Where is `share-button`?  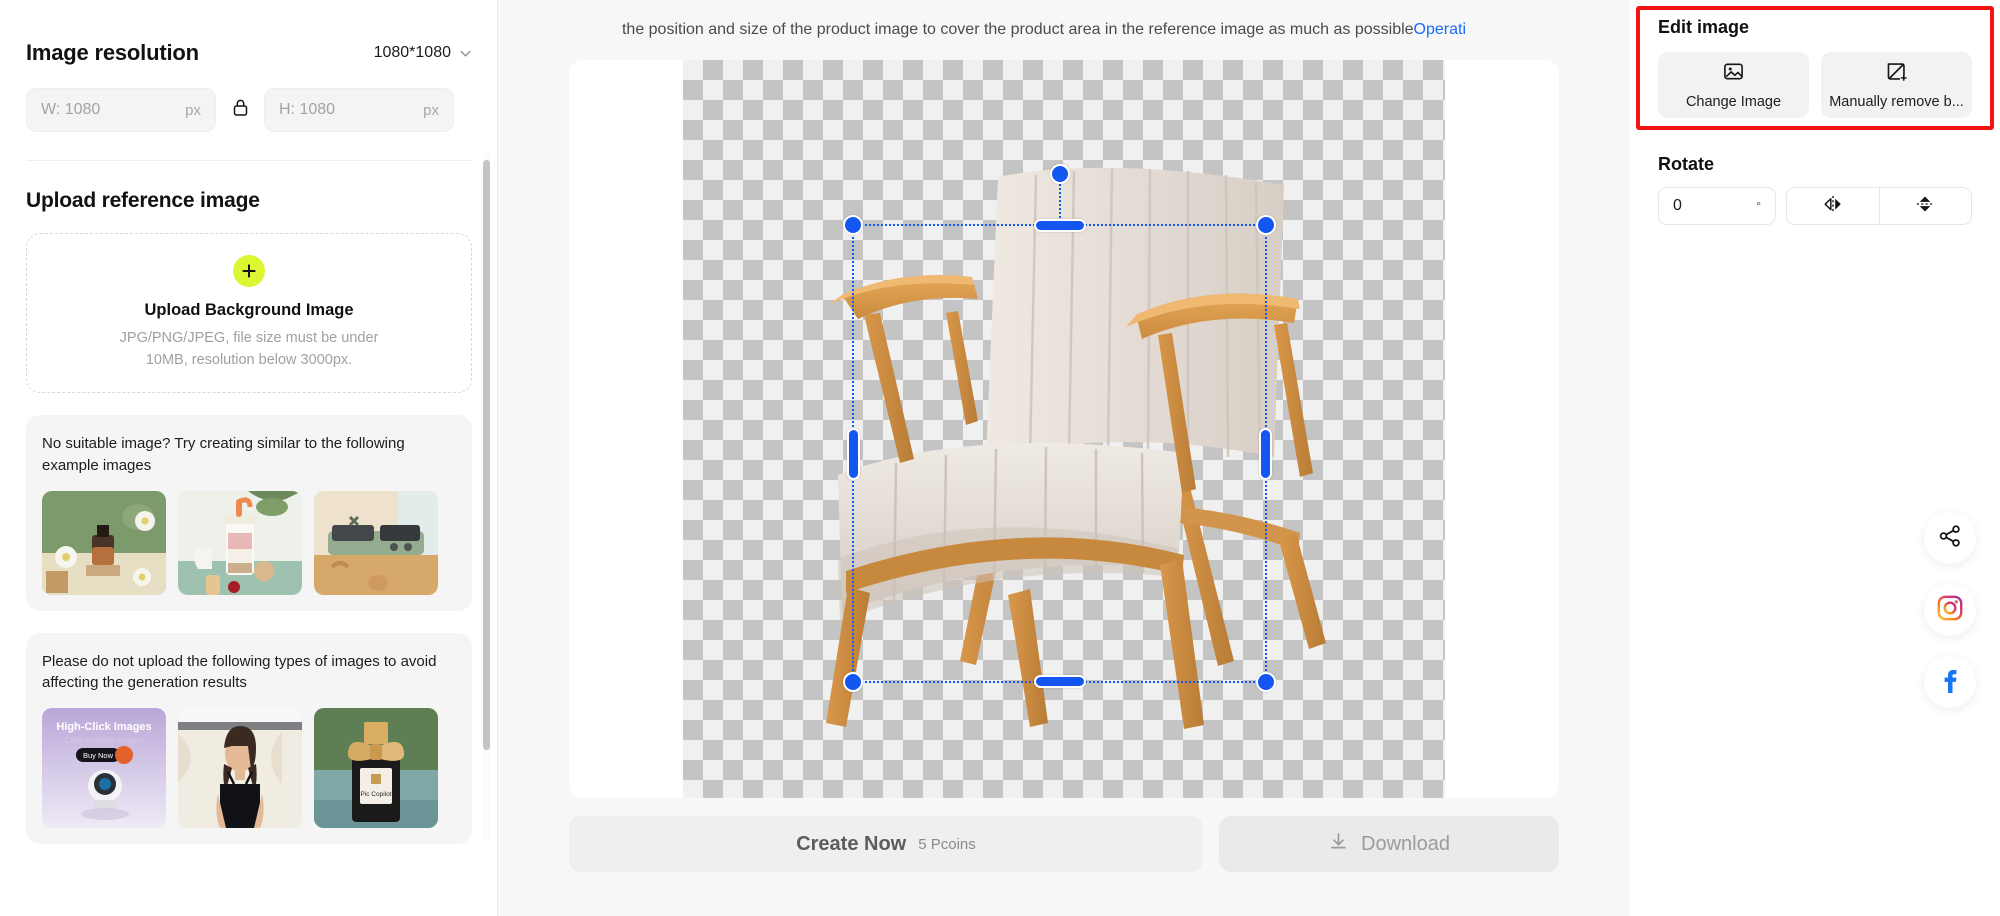
share-button is located at coordinates (1950, 538).